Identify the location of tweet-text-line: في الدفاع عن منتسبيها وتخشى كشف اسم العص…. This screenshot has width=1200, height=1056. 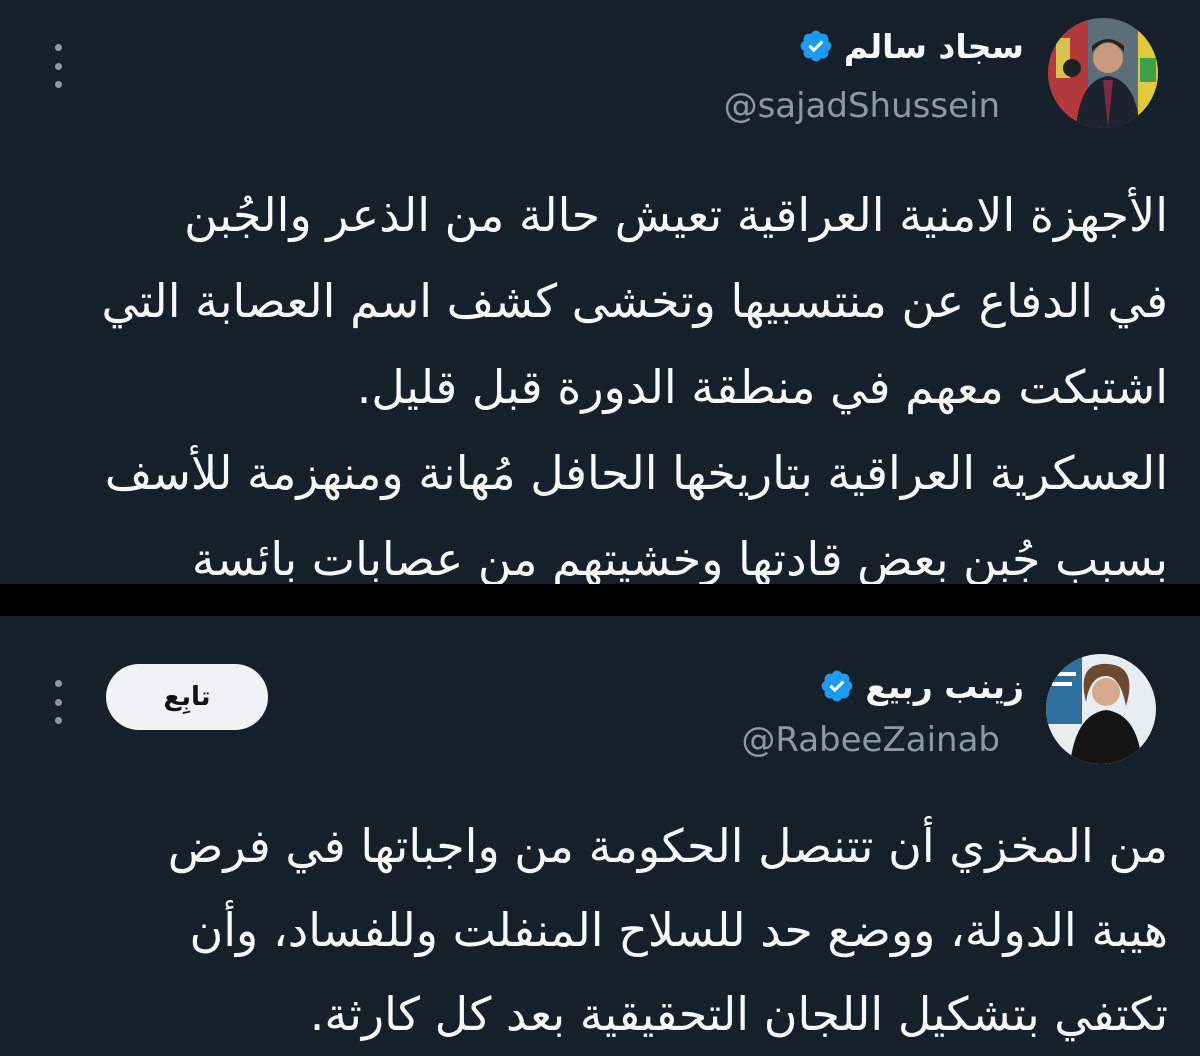
(634, 301).